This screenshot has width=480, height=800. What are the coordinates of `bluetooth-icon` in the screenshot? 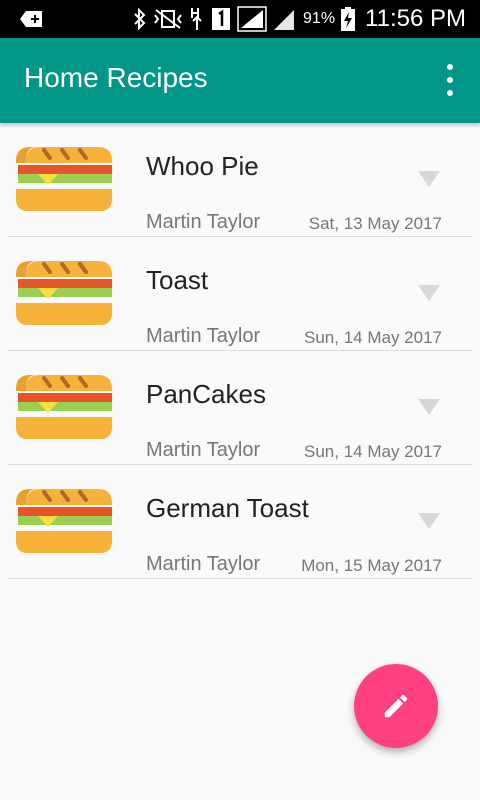 It's located at (140, 19).